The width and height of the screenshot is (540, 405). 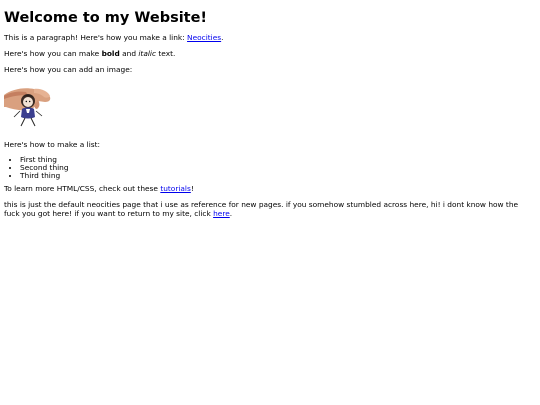 What do you see at coordinates (175, 188) in the screenshot?
I see `tutorials-link: tutorials` at bounding box center [175, 188].